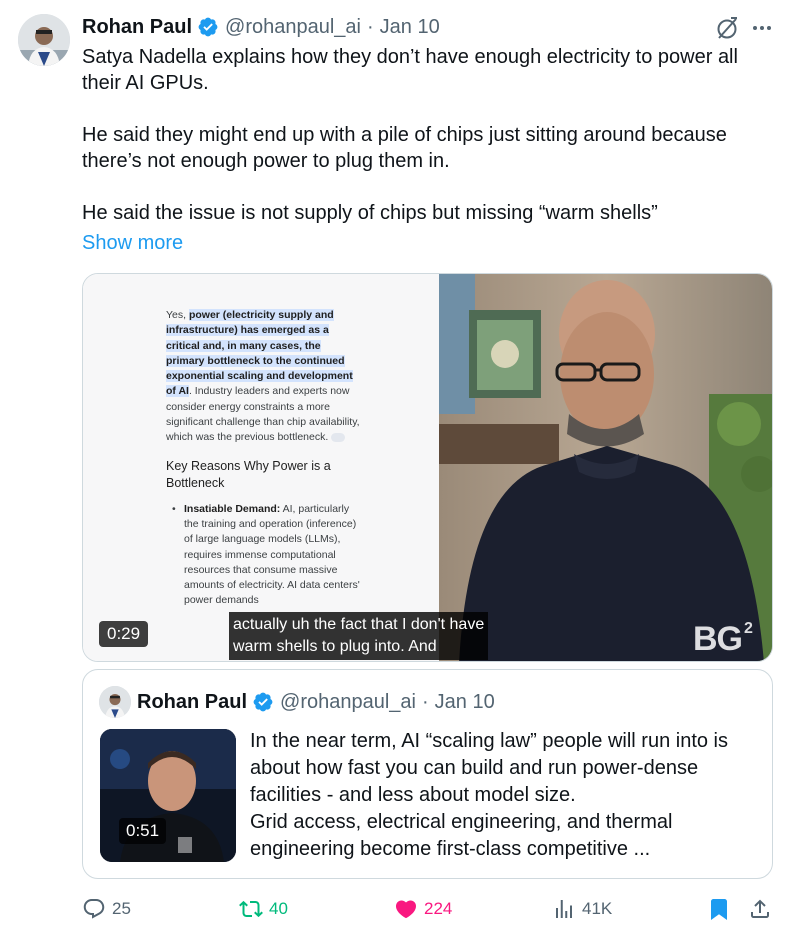  Describe the element at coordinates (192, 702) in the screenshot. I see `quoted-author-name: Rohan Paul` at that location.